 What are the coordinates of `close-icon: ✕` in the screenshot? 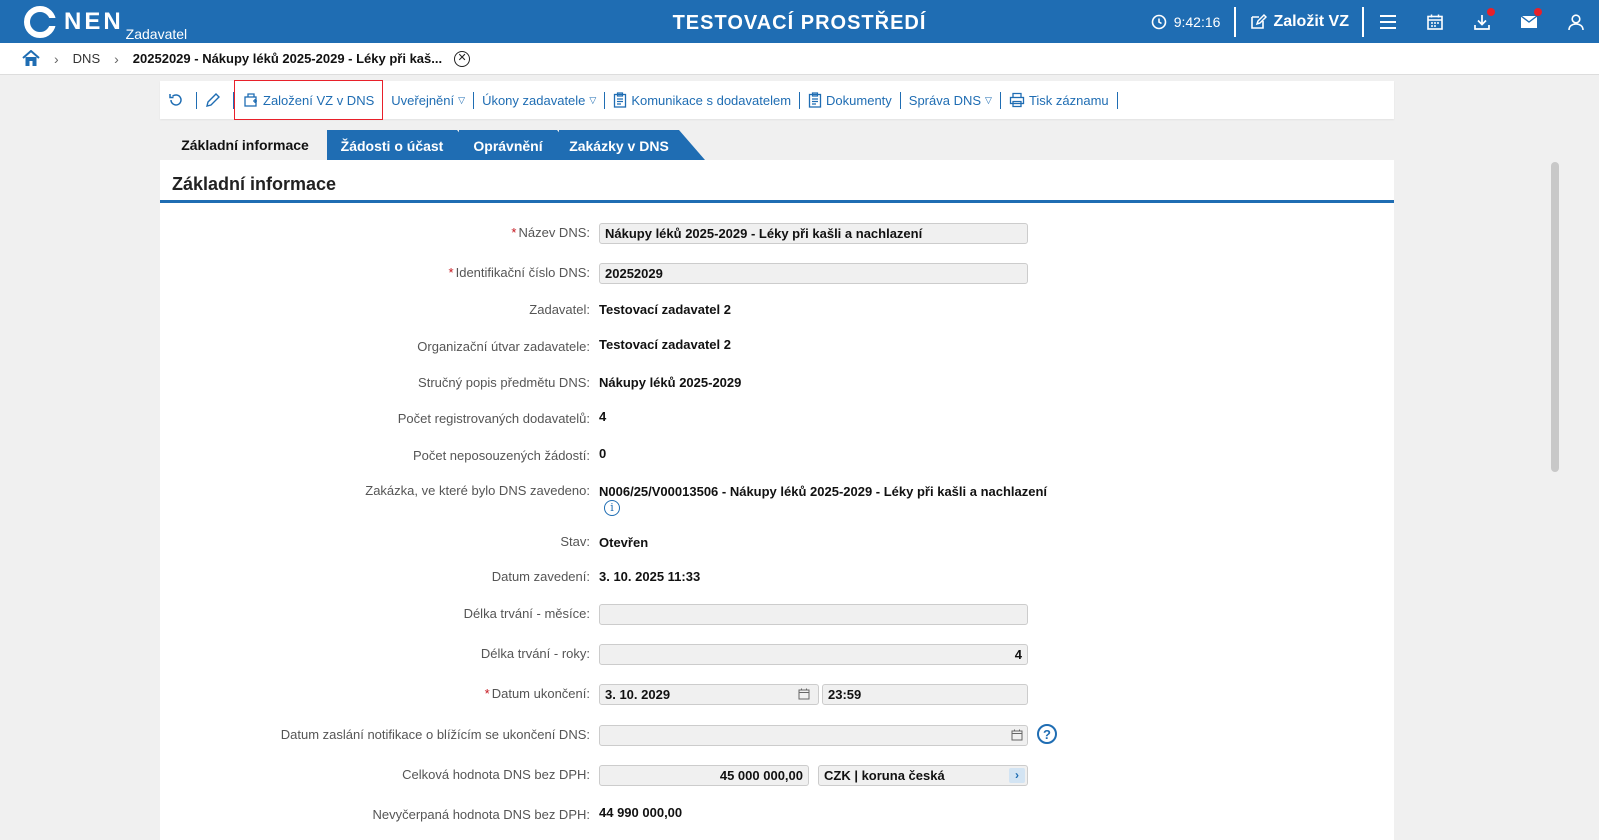 It's located at (462, 58).